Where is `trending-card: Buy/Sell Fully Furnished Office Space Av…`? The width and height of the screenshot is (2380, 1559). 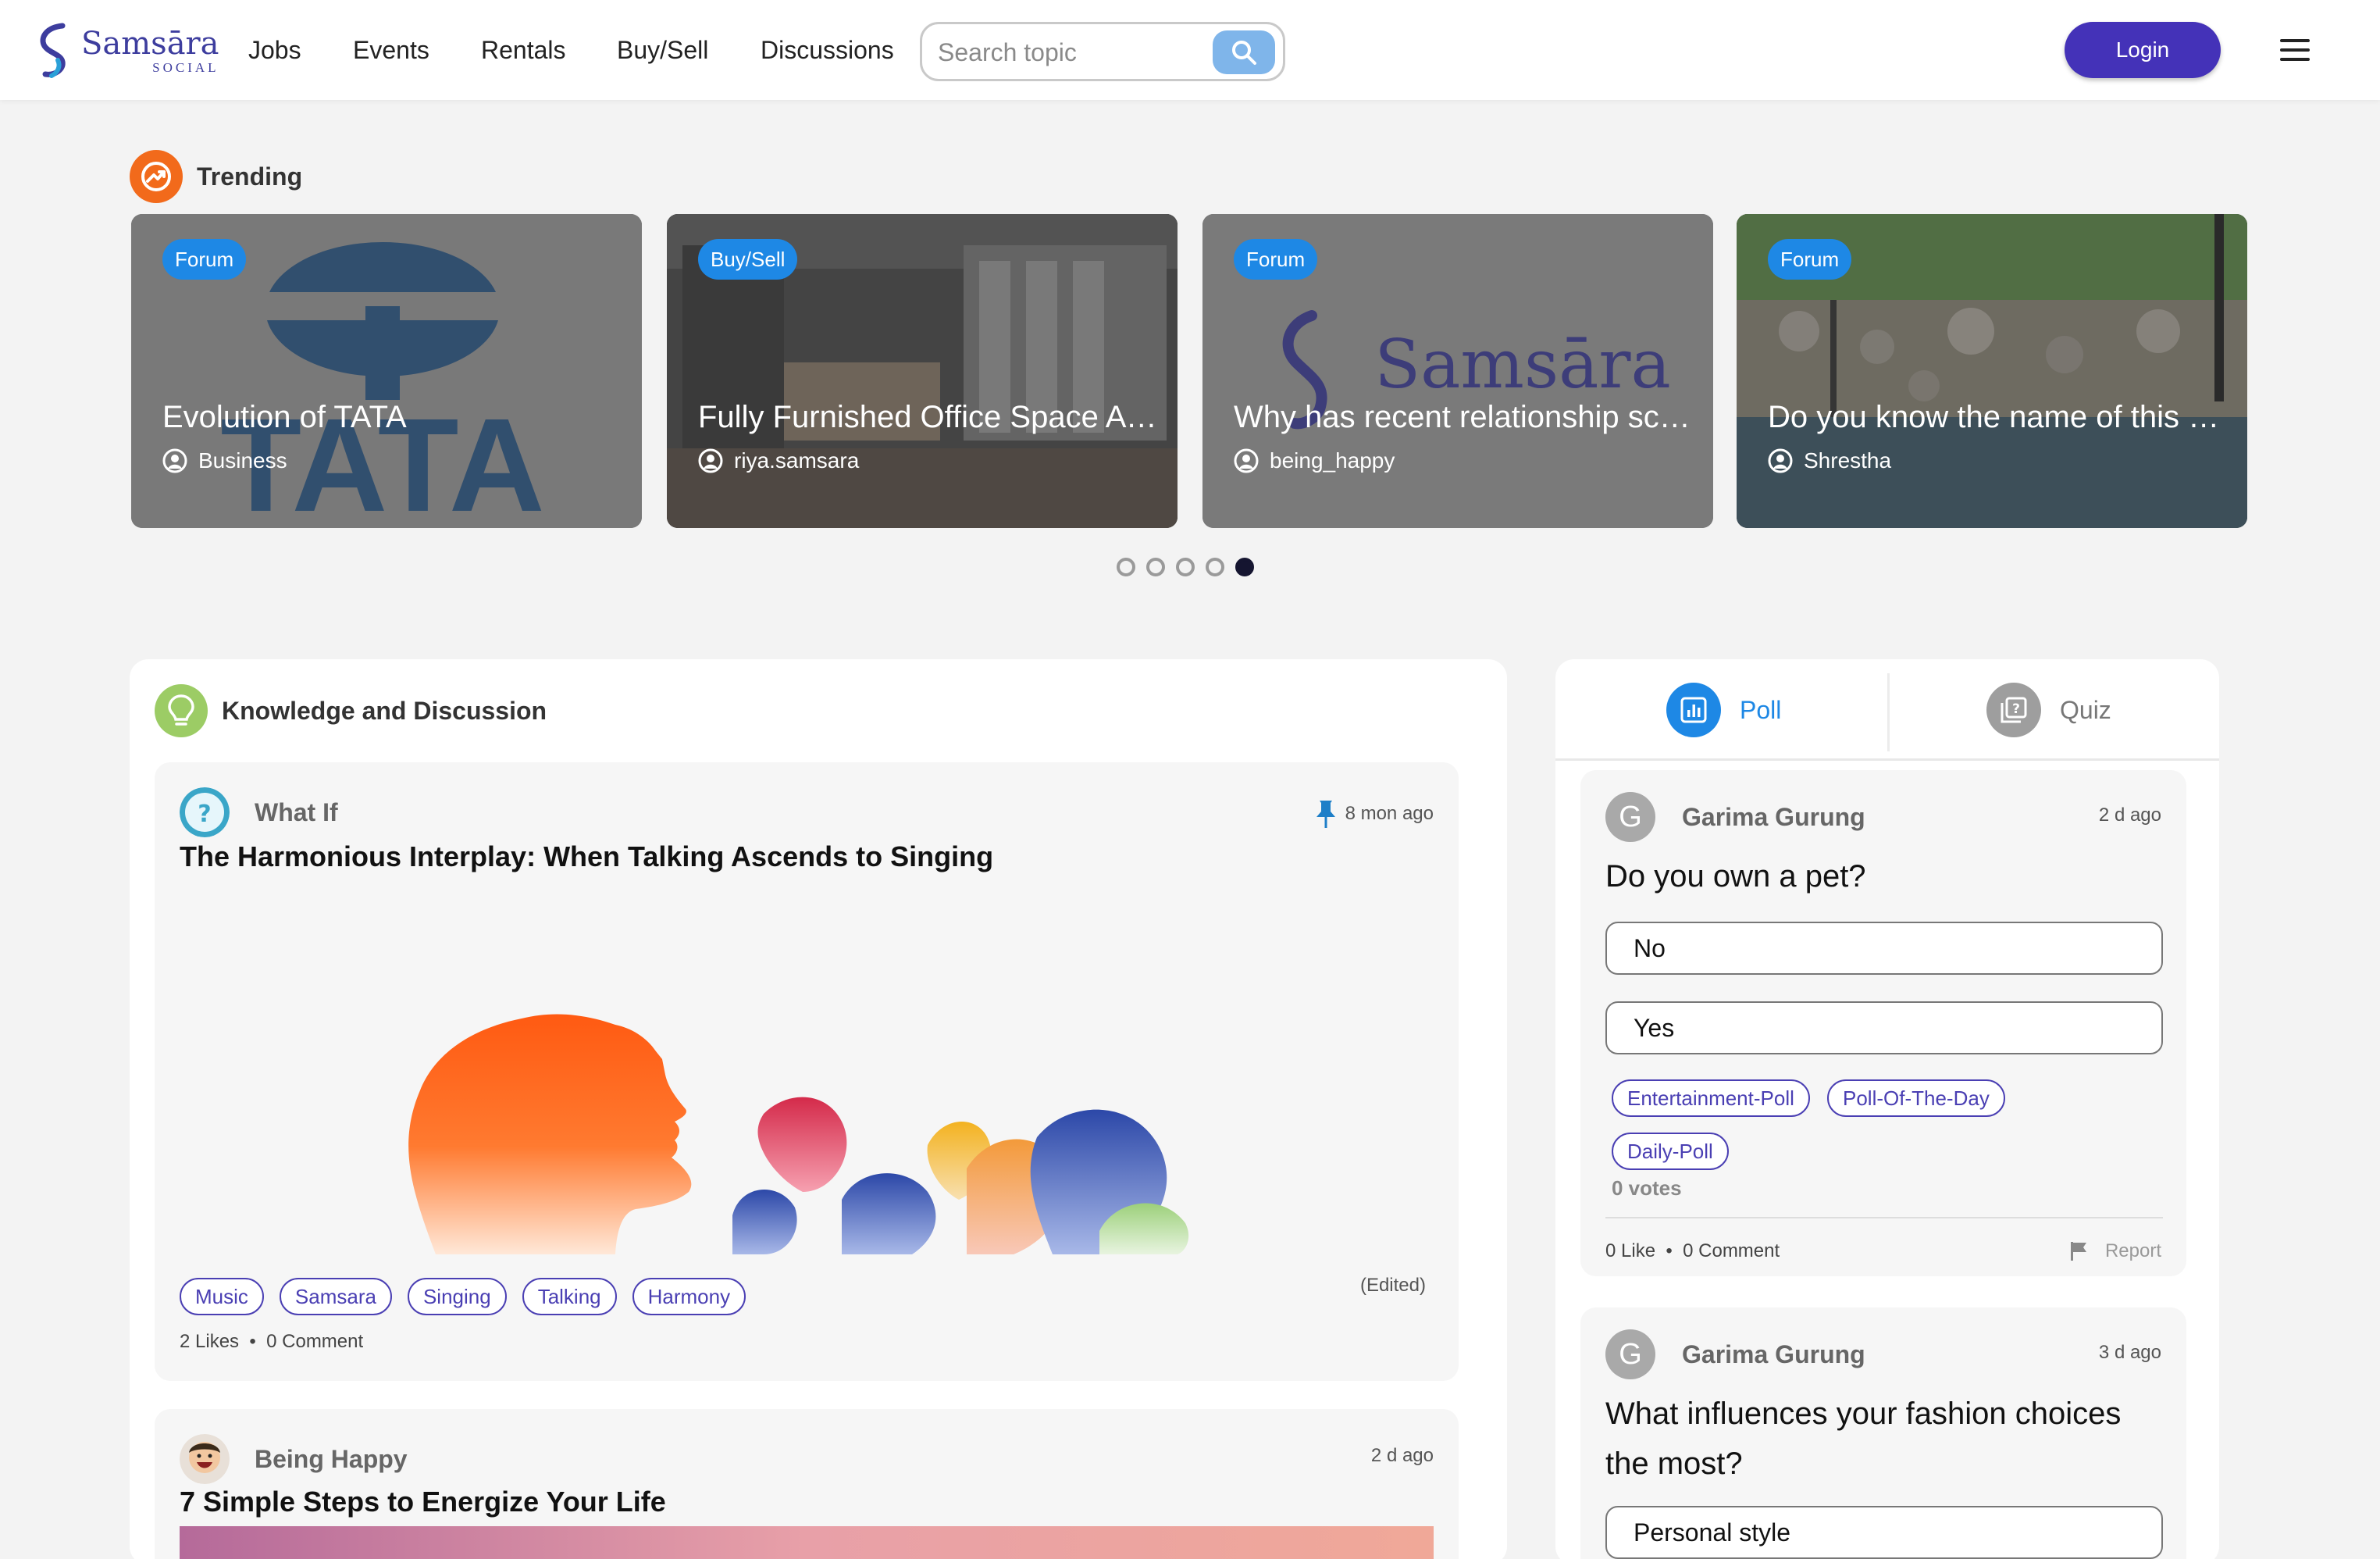
trending-card: Buy/Sell Fully Furnished Office Space Av… is located at coordinates (922, 371).